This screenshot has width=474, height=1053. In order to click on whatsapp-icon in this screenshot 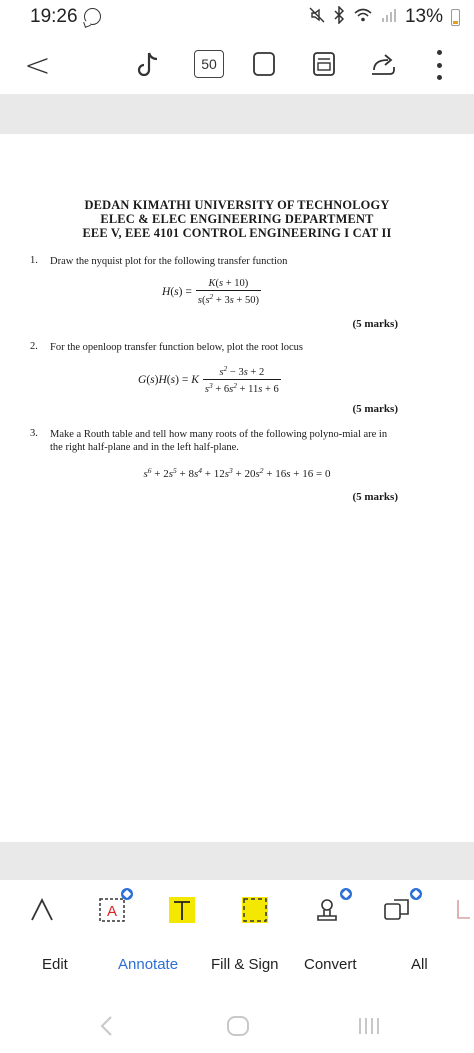, I will do `click(92, 16)`.